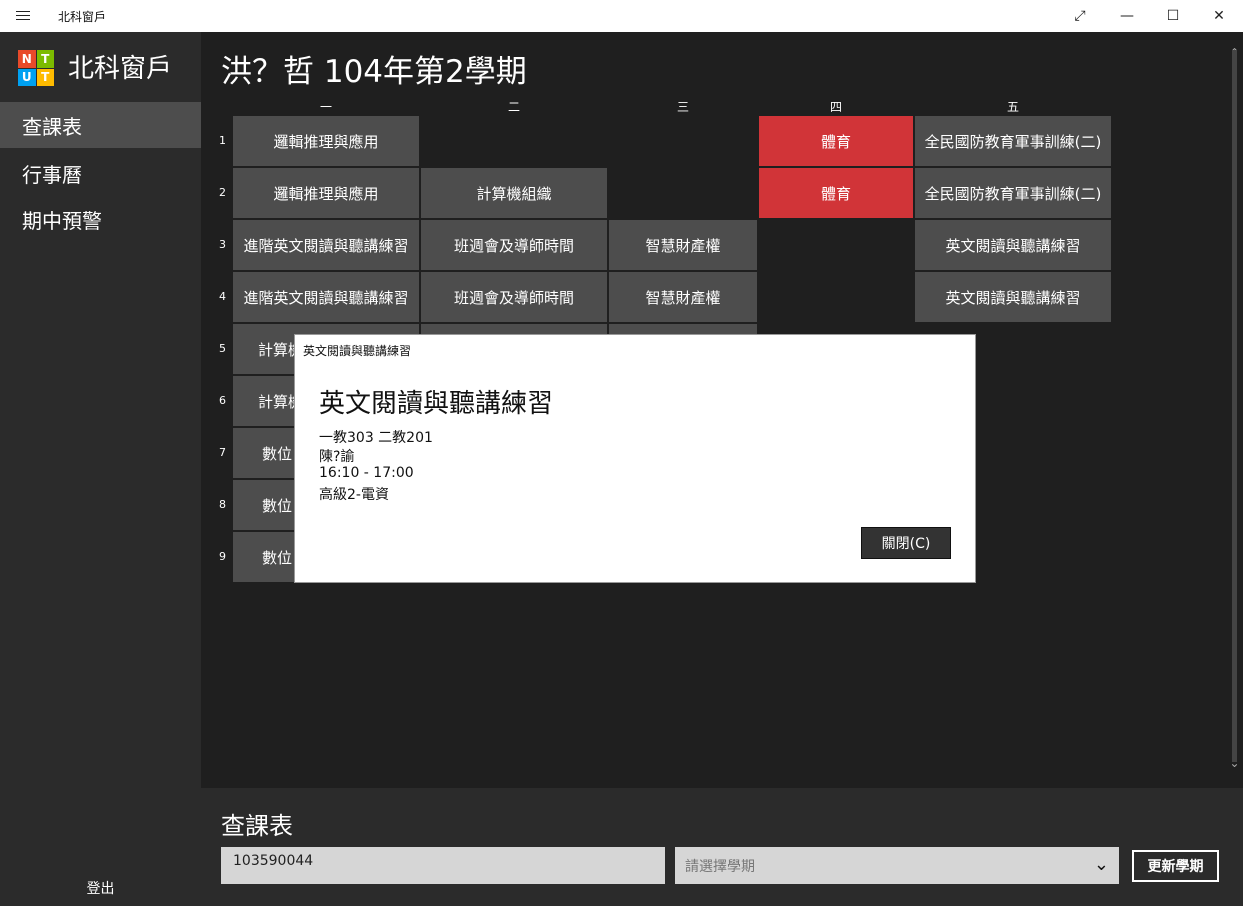 This screenshot has width=1243, height=906. Describe the element at coordinates (357, 351) in the screenshot. I see `dialog-caption: 英文閱讀與聽講練習` at that location.